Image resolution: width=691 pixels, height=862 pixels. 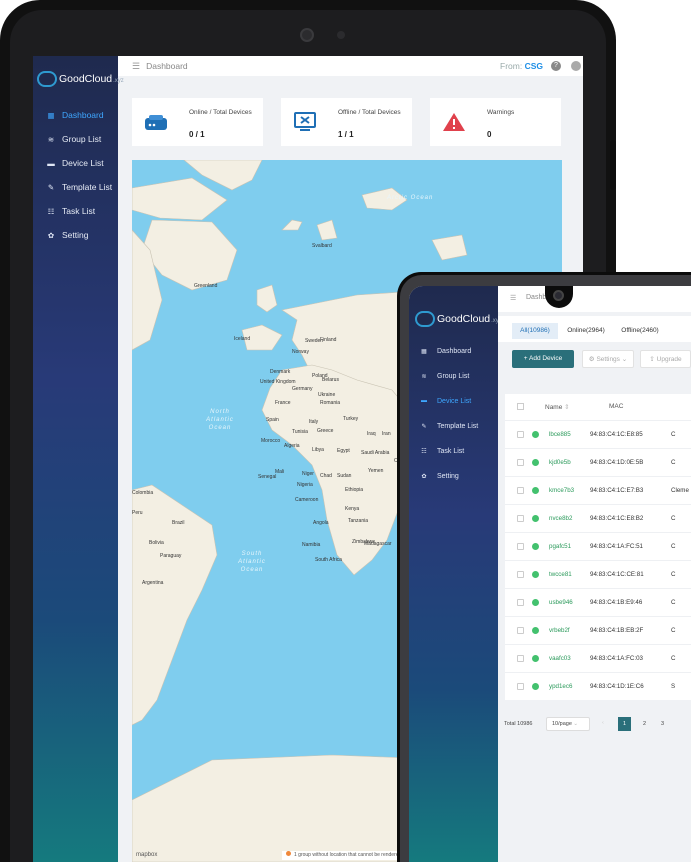 What do you see at coordinates (598, 658) in the screenshot?
I see `table-row: vaafc03 94:83:C4:1A:FC:03 C` at bounding box center [598, 658].